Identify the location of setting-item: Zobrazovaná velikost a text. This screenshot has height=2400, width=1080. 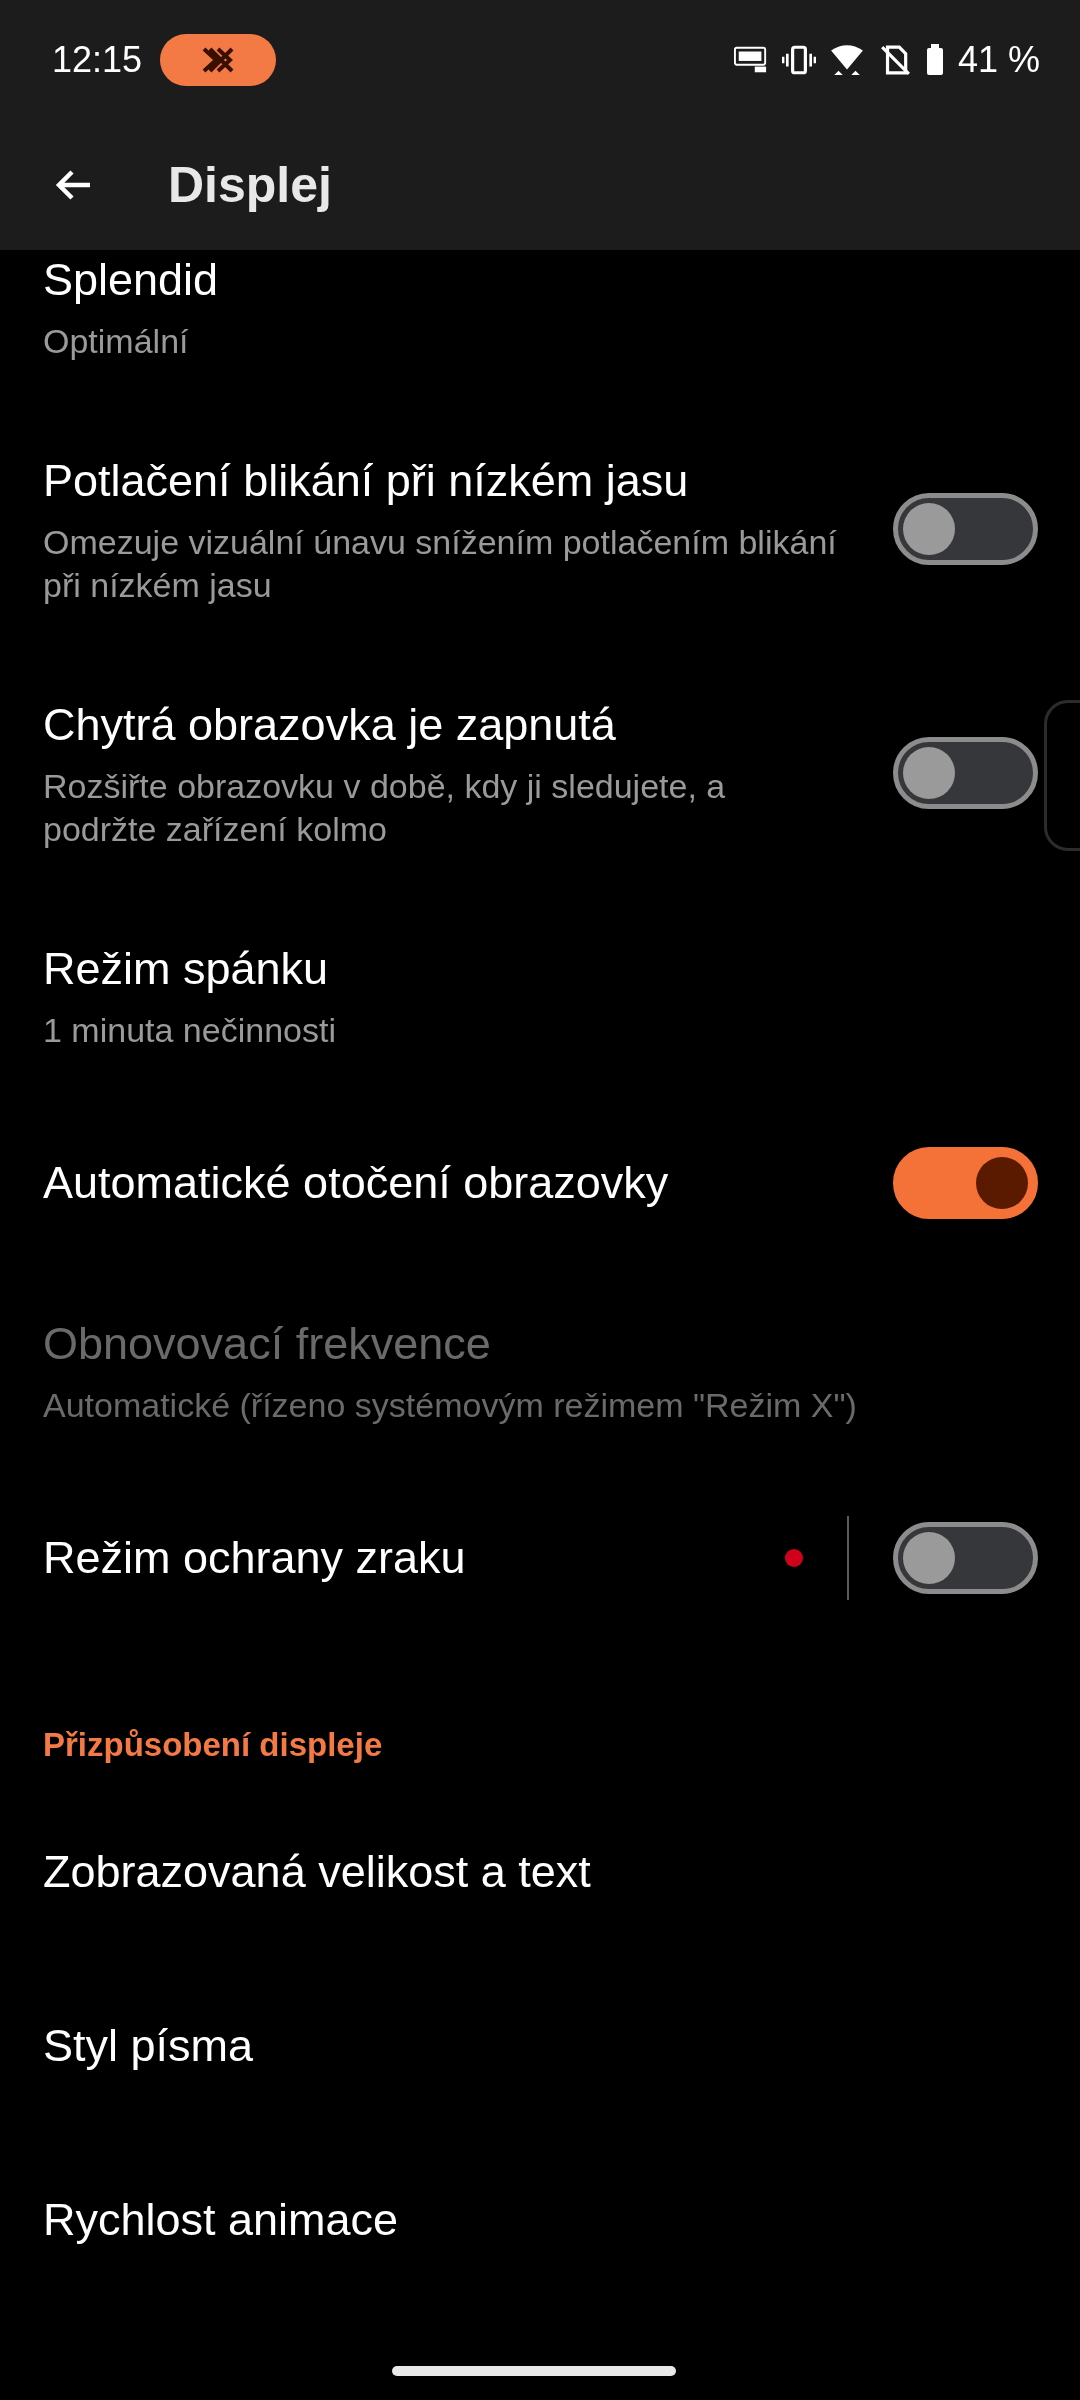
(540, 1872).